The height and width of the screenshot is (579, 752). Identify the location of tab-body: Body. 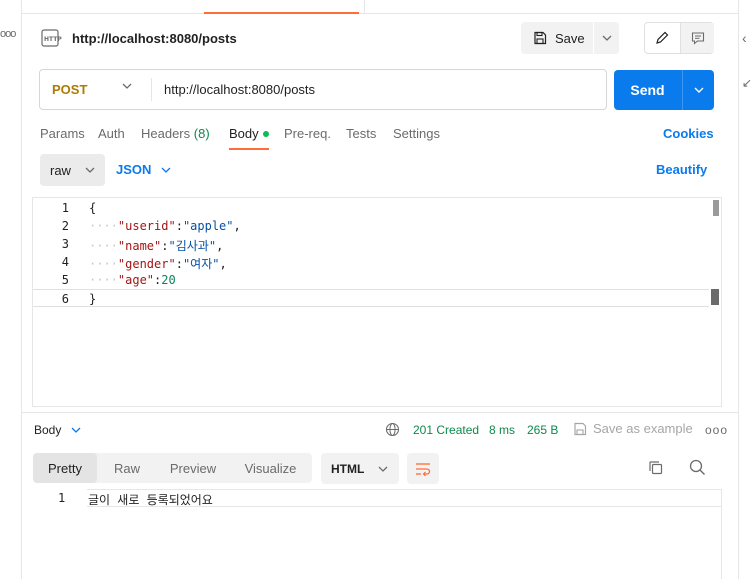
(249, 133).